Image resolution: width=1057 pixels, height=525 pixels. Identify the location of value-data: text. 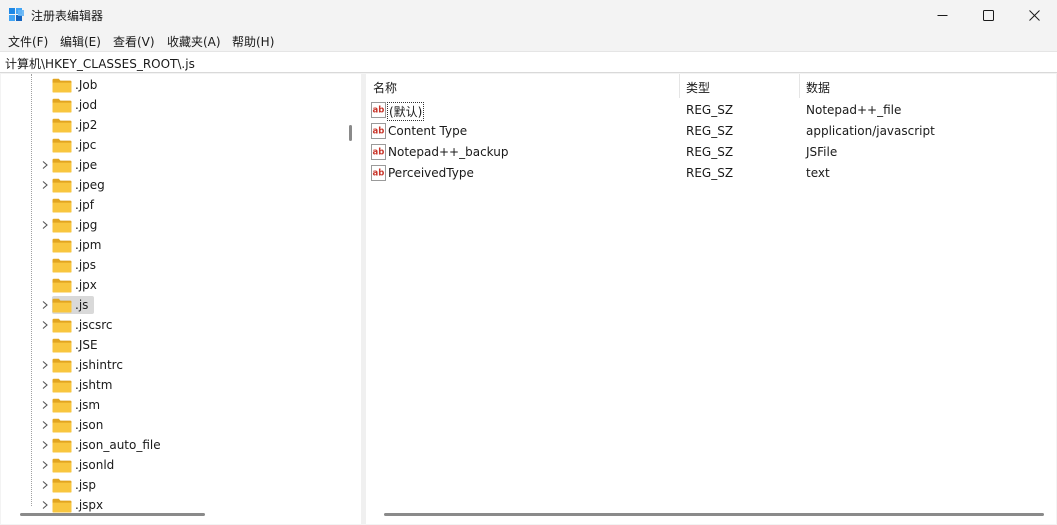
(818, 173).